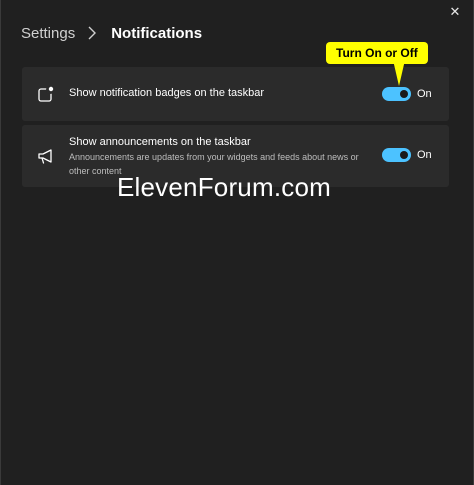 The height and width of the screenshot is (485, 474). What do you see at coordinates (92, 33) in the screenshot?
I see `chevron-right-icon` at bounding box center [92, 33].